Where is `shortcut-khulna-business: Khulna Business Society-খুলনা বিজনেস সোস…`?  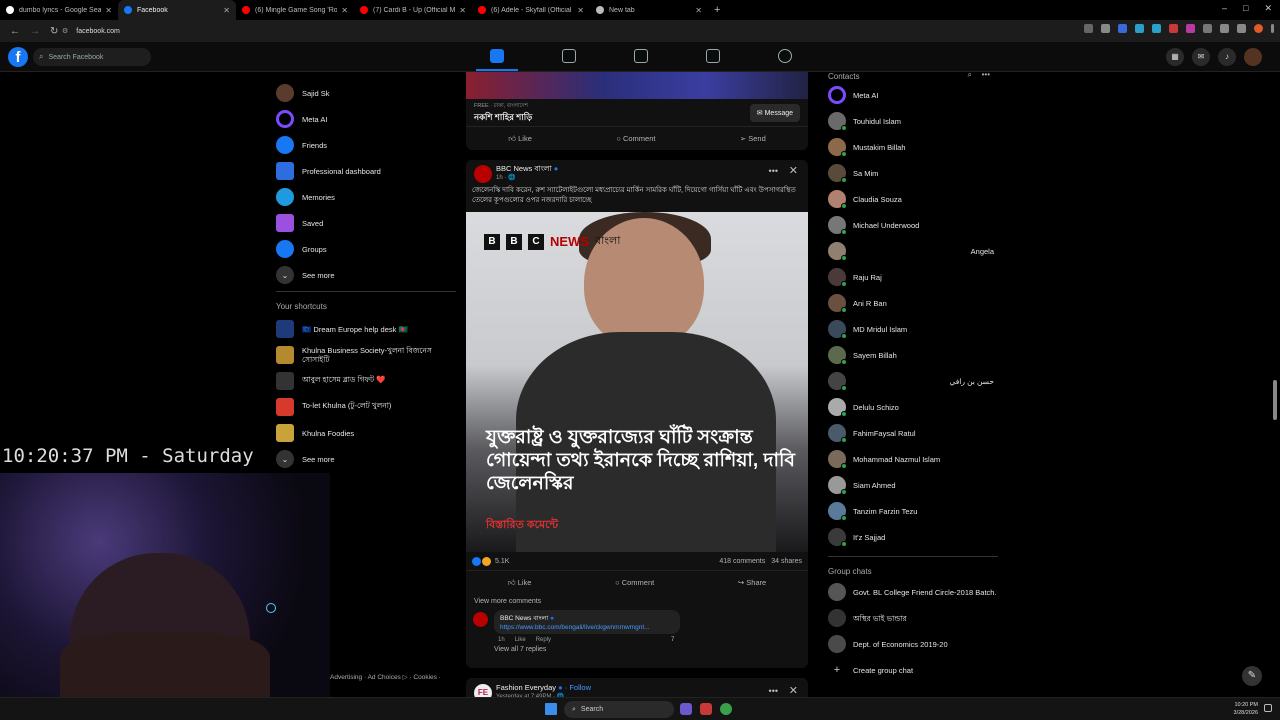
shortcut-khulna-business: Khulna Business Society-খুলনা বিজনেস সোস… is located at coordinates (366, 355).